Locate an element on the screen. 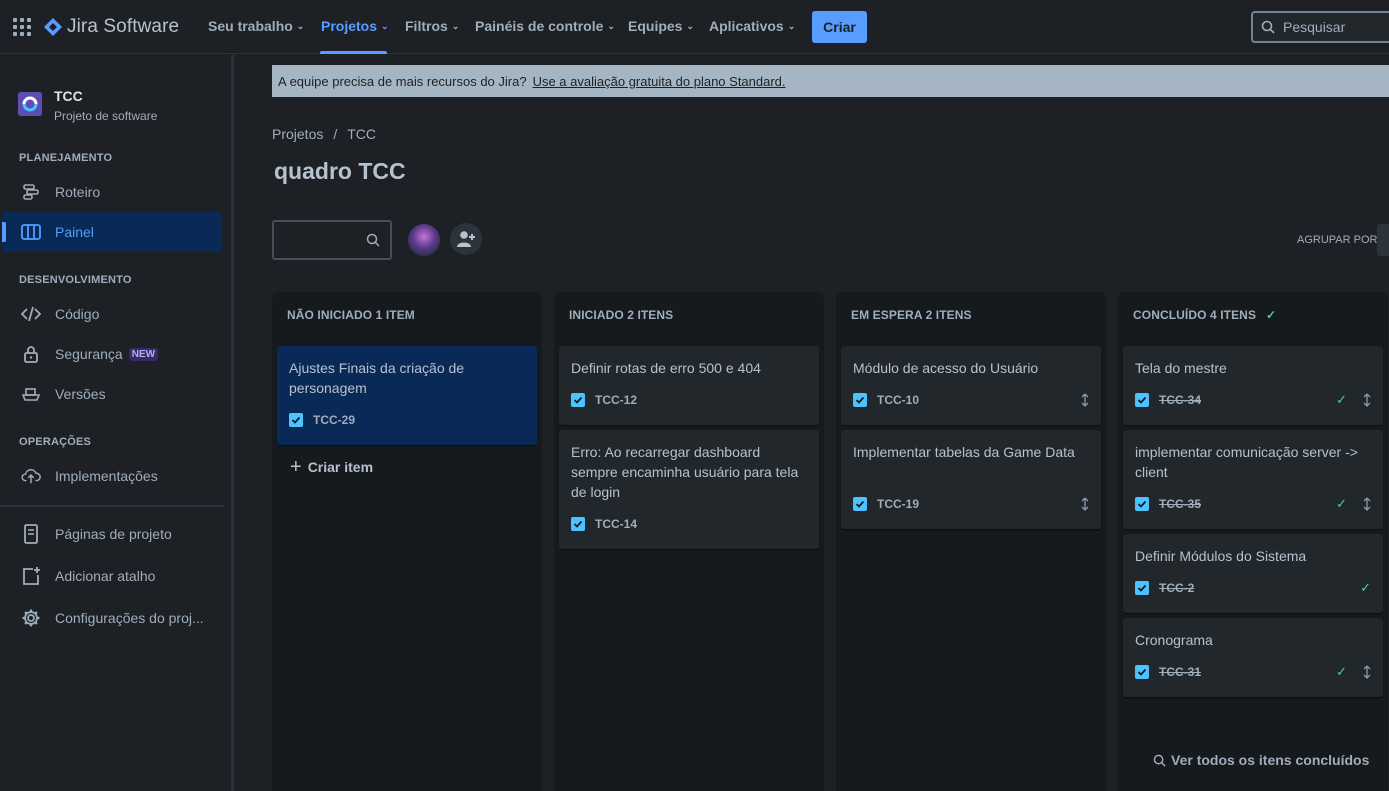 Image resolution: width=1389 pixels, height=791 pixels. roadmap-icon is located at coordinates (31, 192).